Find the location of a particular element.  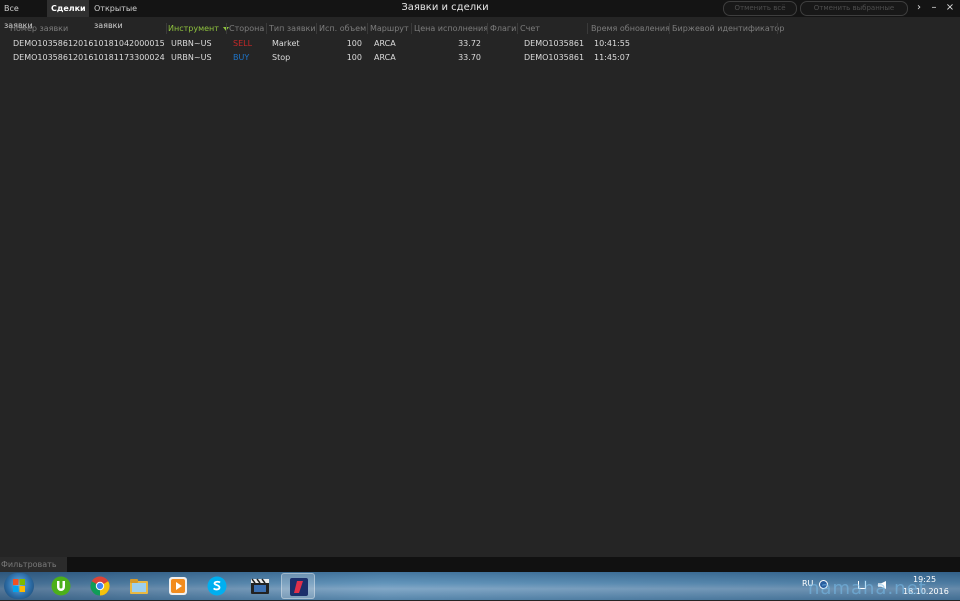

window-title: Заявки и сделки is located at coordinates (445, 7).